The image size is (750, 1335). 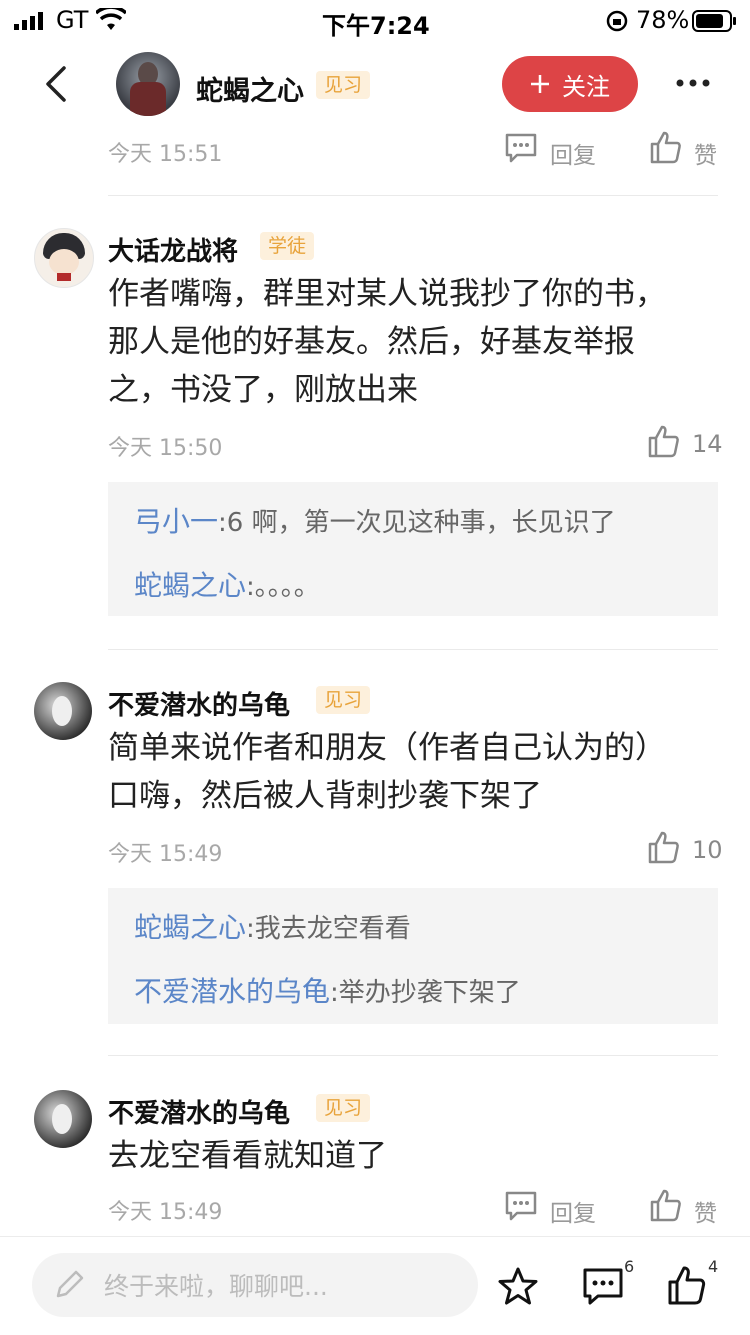 What do you see at coordinates (540, 84) in the screenshot?
I see `plus-icon` at bounding box center [540, 84].